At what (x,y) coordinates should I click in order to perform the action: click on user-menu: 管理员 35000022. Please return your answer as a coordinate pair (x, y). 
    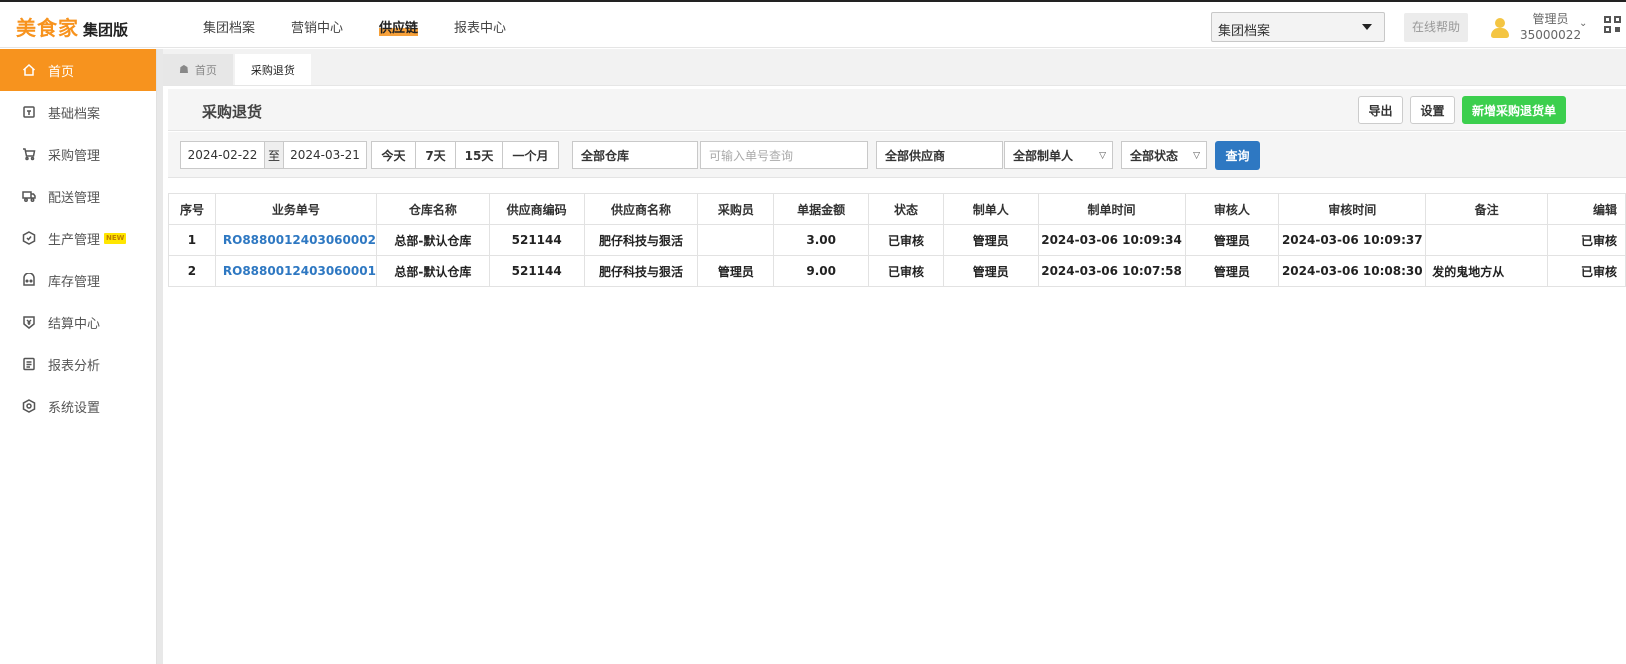
    Looking at the image, I should click on (1550, 27).